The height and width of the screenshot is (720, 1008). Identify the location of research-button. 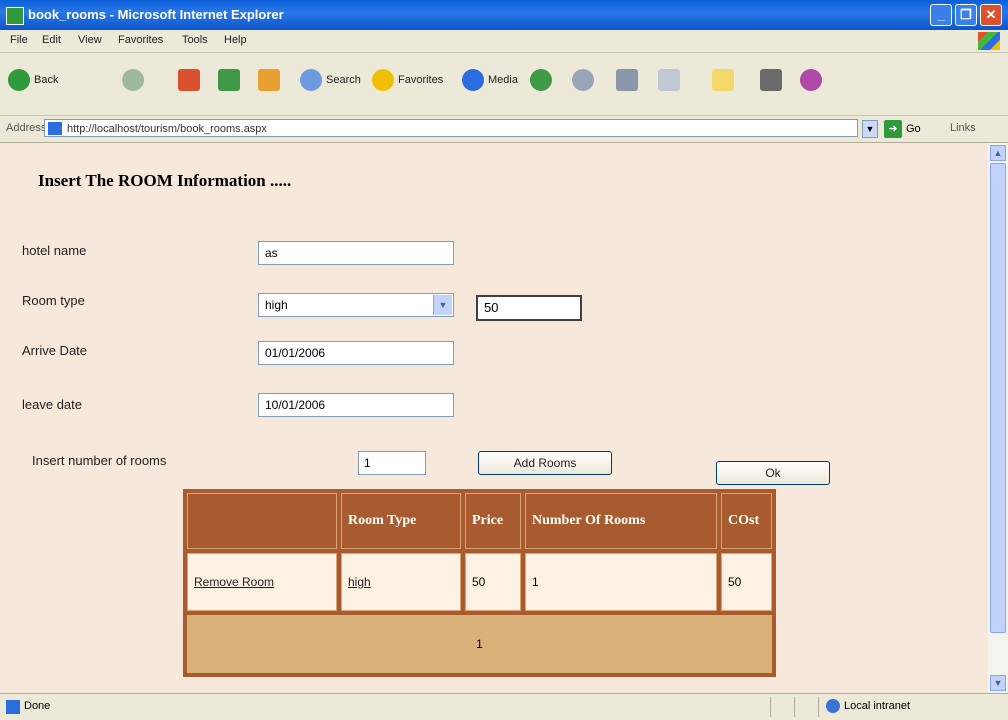
(773, 80).